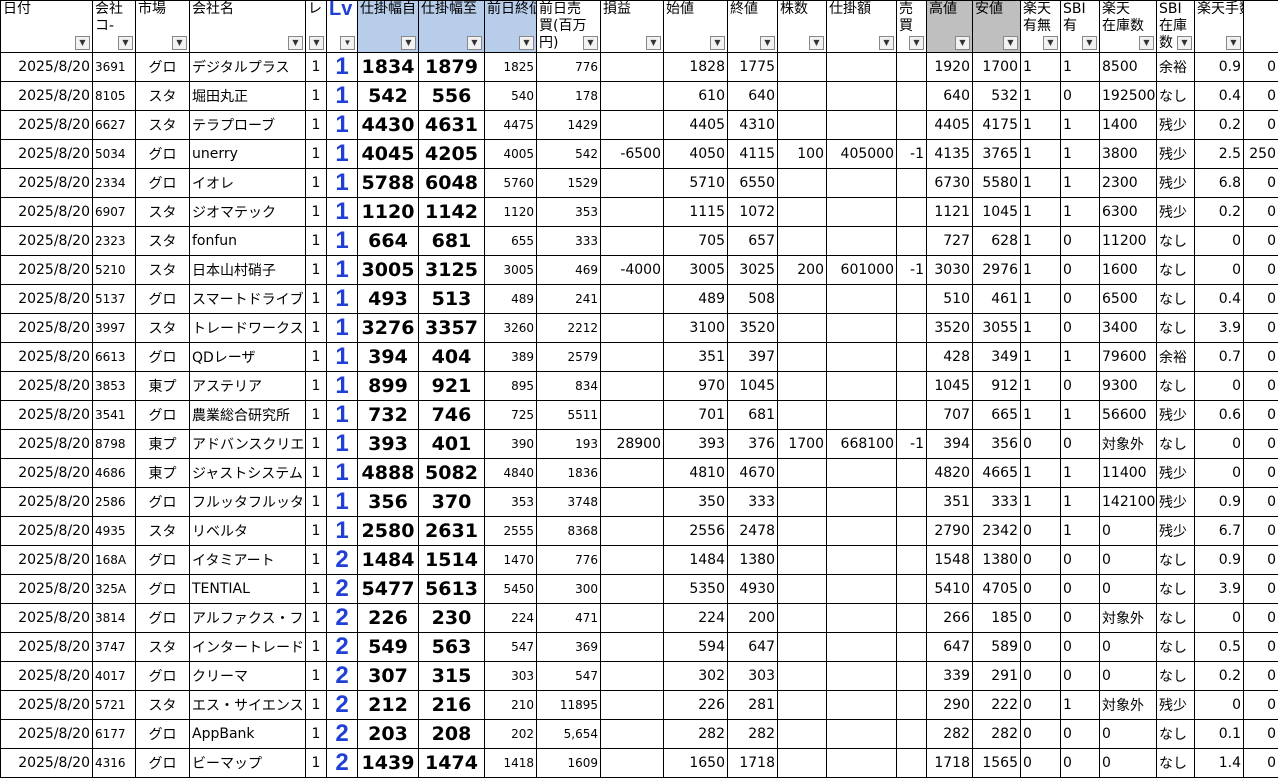  What do you see at coordinates (950, 444) in the screenshot?
I see `table-cell: 394` at bounding box center [950, 444].